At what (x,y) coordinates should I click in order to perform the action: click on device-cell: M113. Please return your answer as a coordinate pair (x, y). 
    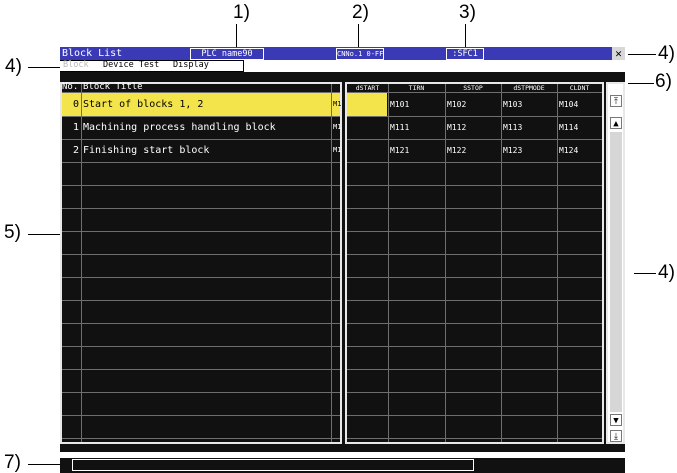
    Looking at the image, I should click on (529, 127).